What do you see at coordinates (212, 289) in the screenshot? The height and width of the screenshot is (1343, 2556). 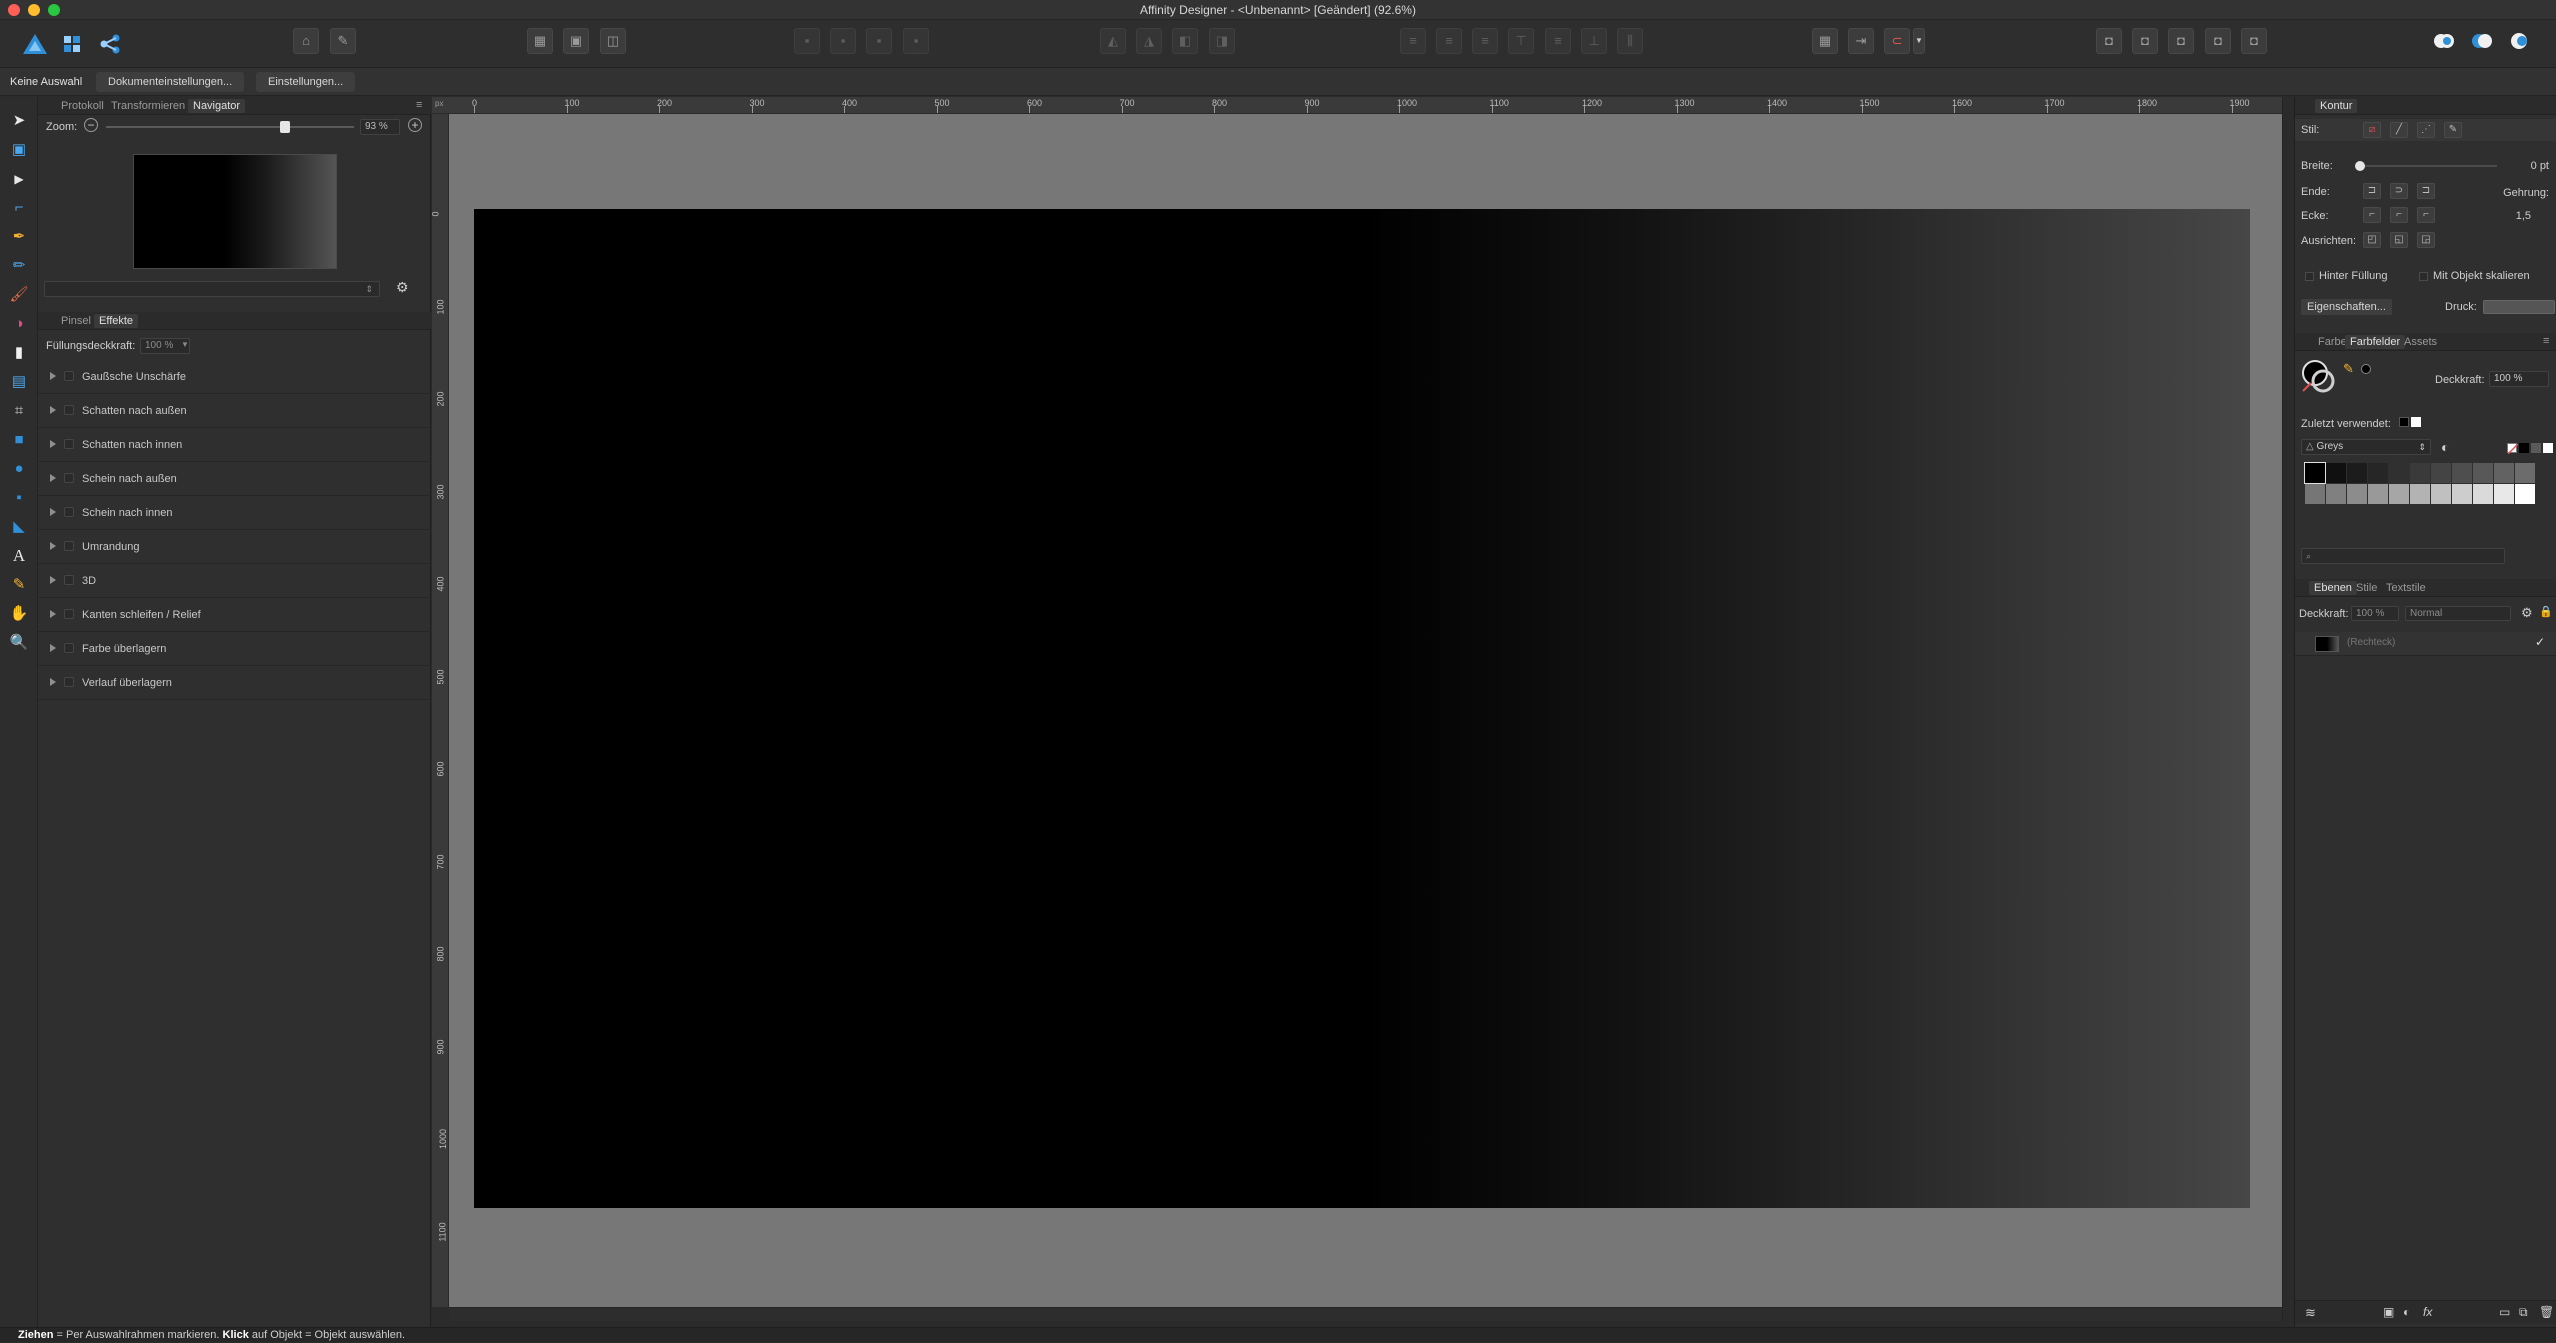 I see `view-point-dropdown: ⇕` at bounding box center [212, 289].